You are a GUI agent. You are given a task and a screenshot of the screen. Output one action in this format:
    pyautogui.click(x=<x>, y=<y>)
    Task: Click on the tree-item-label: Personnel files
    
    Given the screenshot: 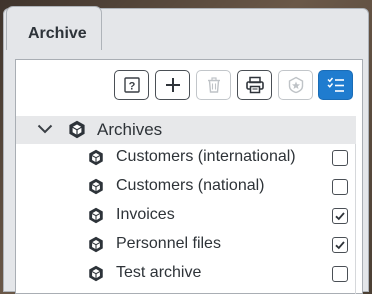 What is the action you would take?
    pyautogui.click(x=168, y=244)
    